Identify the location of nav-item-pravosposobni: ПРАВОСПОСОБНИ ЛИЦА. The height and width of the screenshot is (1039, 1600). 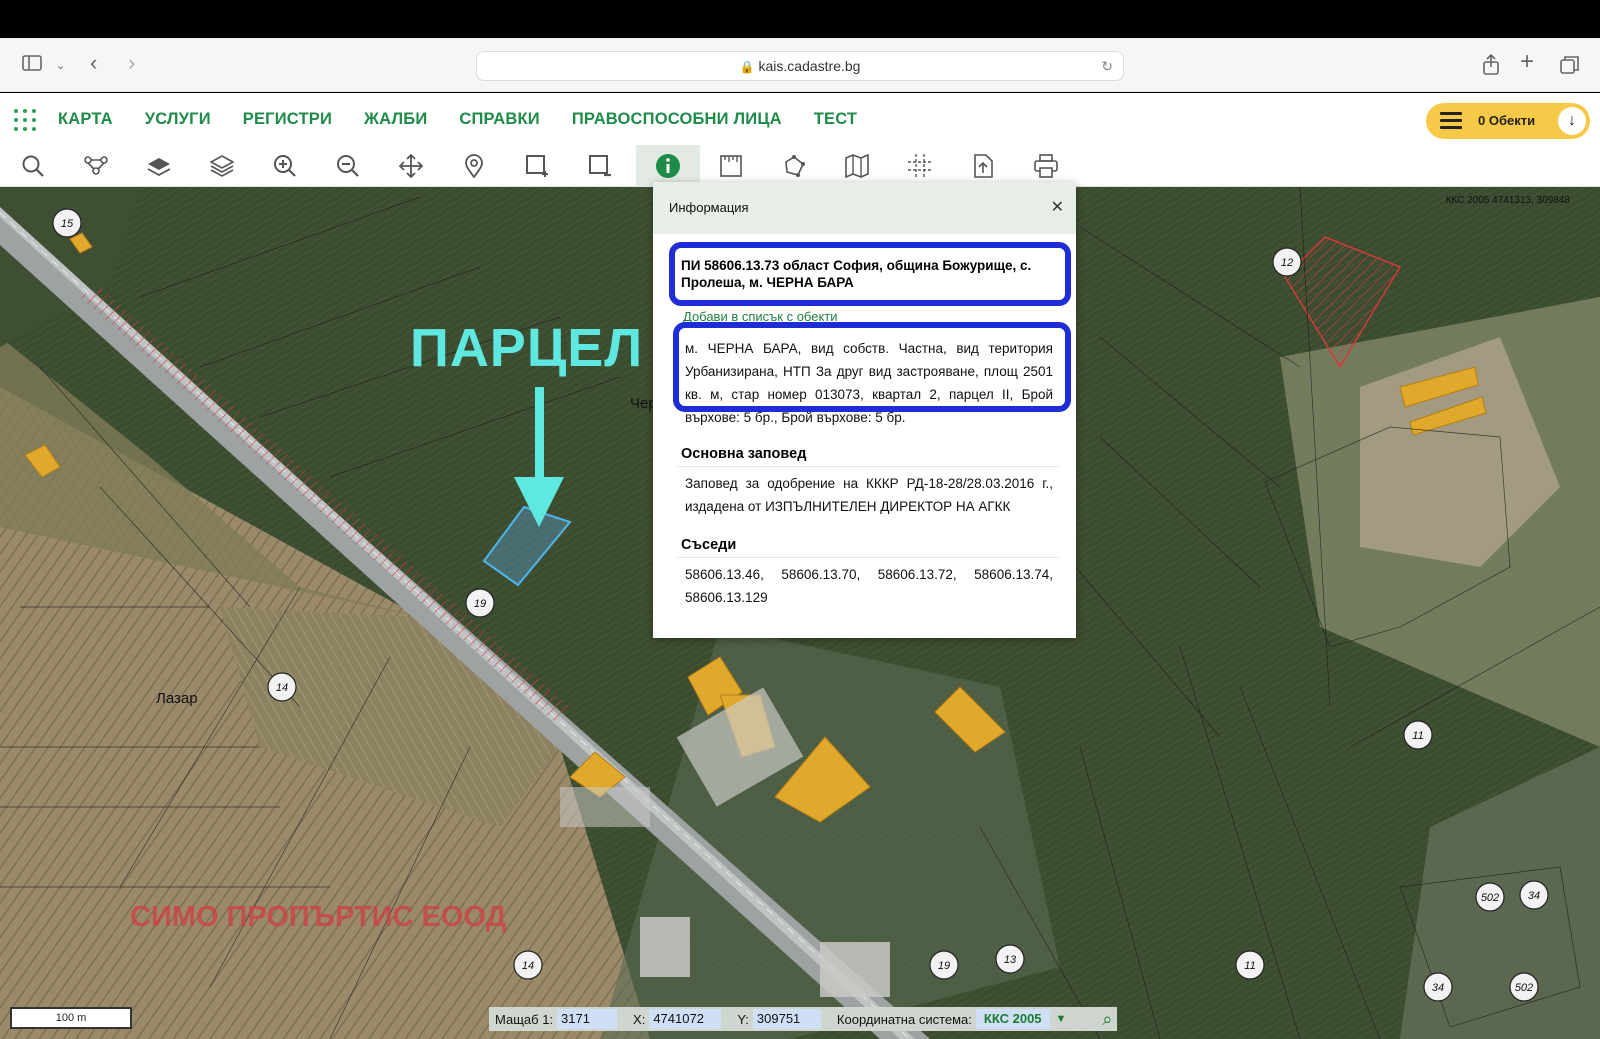
(677, 119).